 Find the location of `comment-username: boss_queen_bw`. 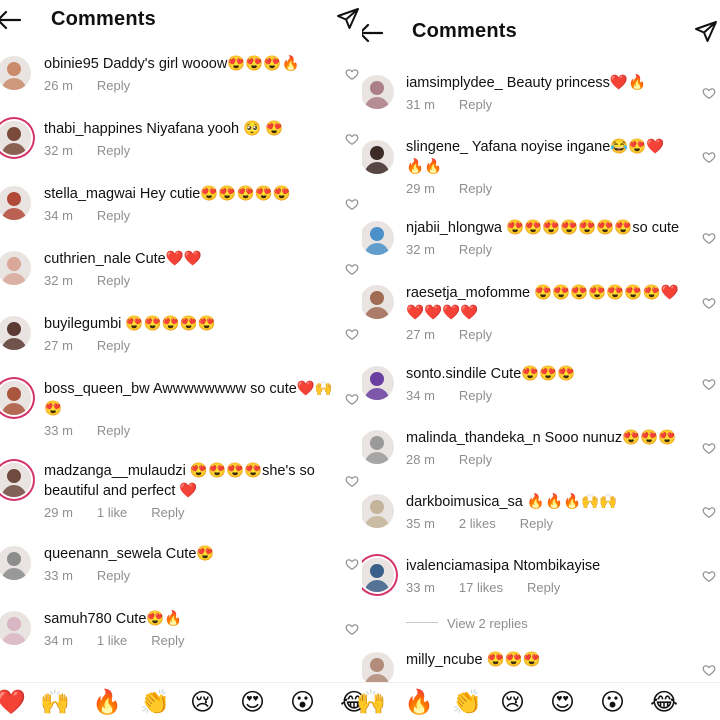

comment-username: boss_queen_bw is located at coordinates (97, 389).